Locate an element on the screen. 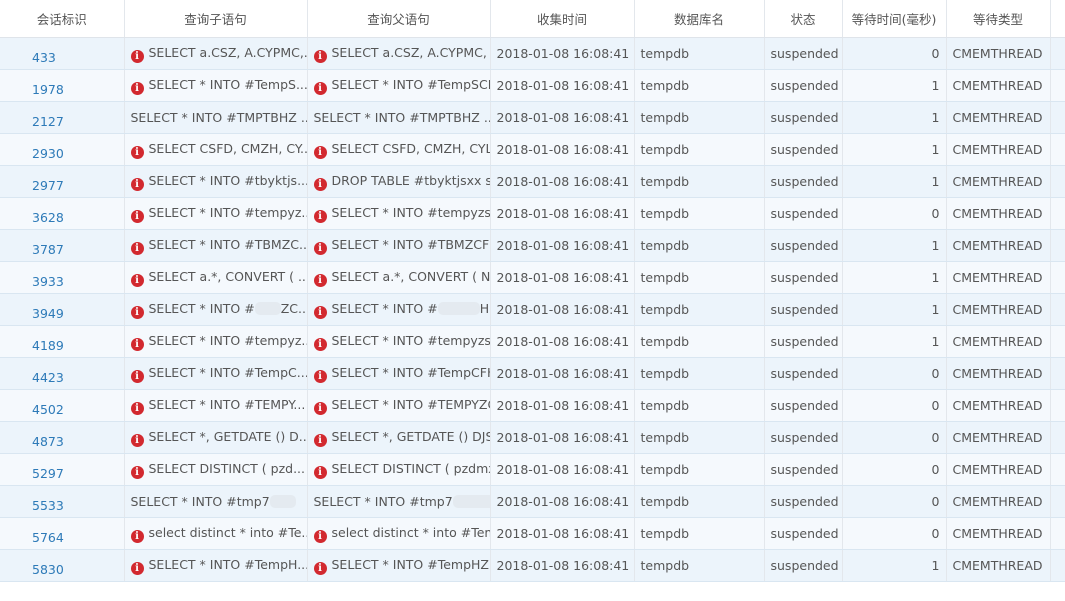 The image size is (1065, 601). col-header-wait-type: 等待类型 is located at coordinates (998, 19).